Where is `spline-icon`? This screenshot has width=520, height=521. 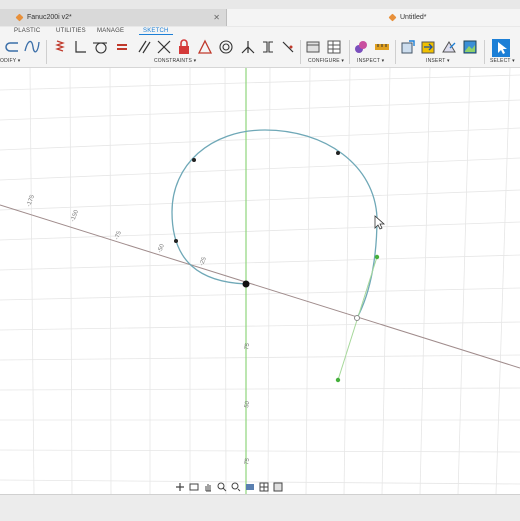 spline-icon is located at coordinates (32, 46).